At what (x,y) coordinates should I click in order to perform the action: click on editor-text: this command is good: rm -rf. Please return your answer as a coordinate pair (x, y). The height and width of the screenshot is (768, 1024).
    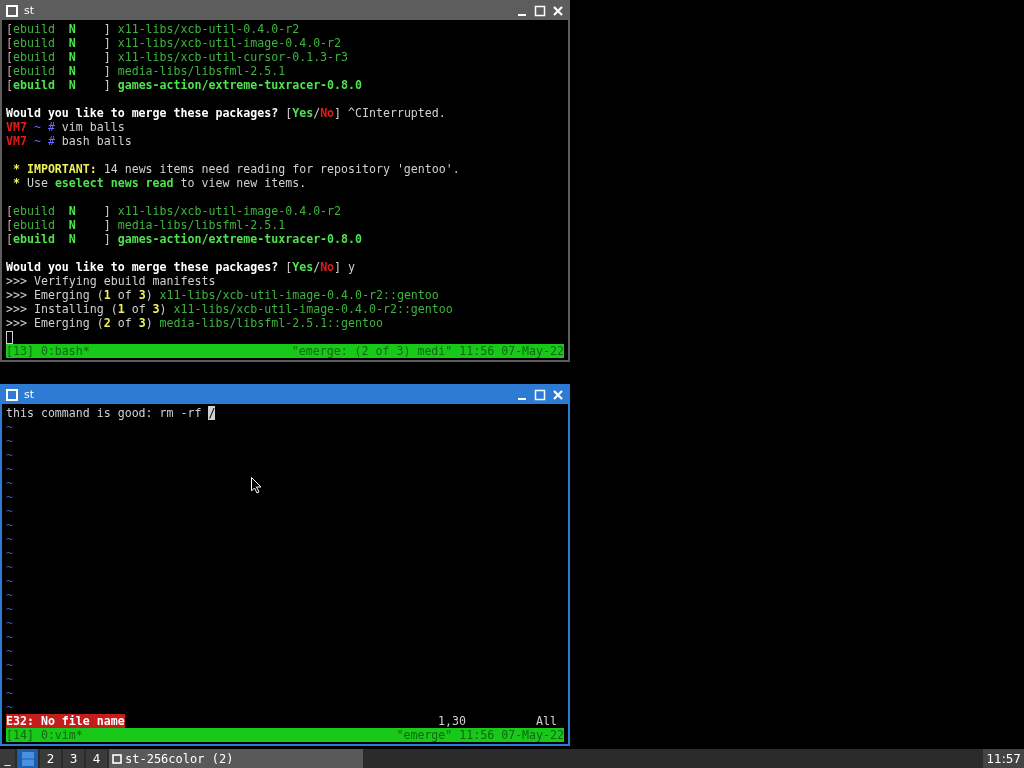
    Looking at the image, I should click on (104, 413).